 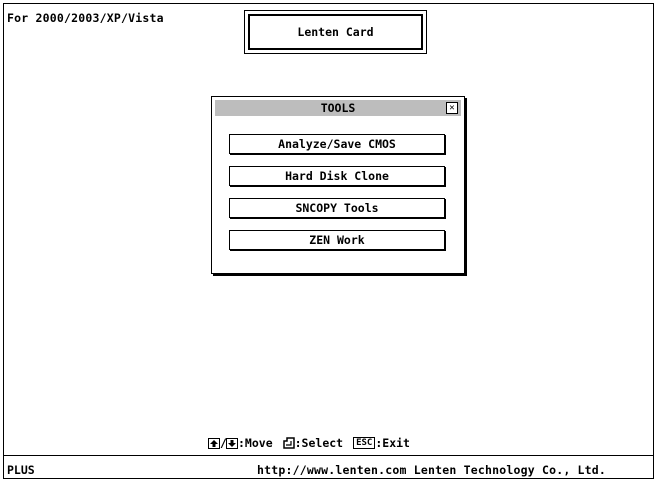 What do you see at coordinates (328, 455) in the screenshot?
I see `status-separator` at bounding box center [328, 455].